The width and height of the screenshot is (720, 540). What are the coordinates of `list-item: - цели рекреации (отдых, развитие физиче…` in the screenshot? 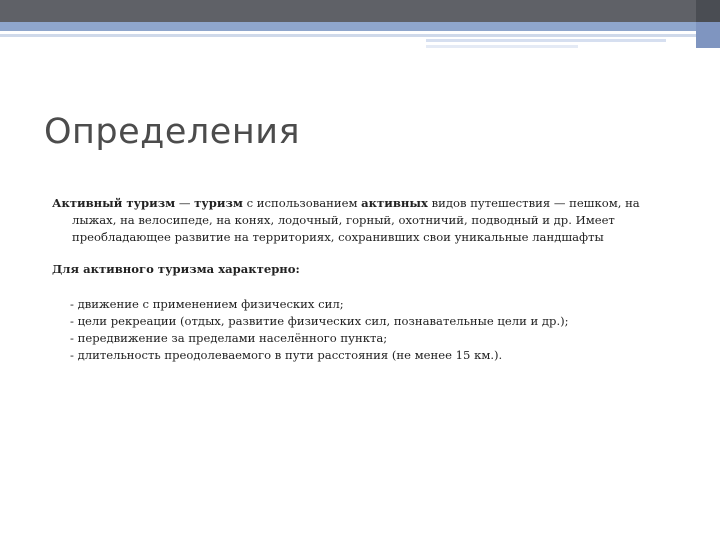 It's located at (319, 321).